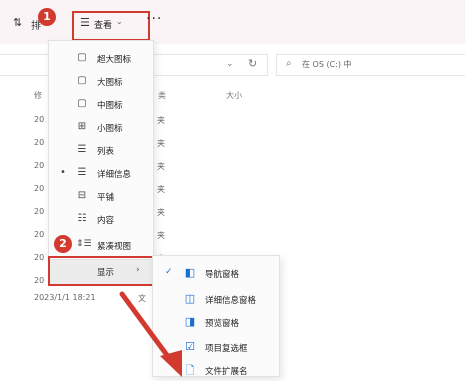 The image size is (465, 381). I want to click on arrow-shaft, so click(147, 328).